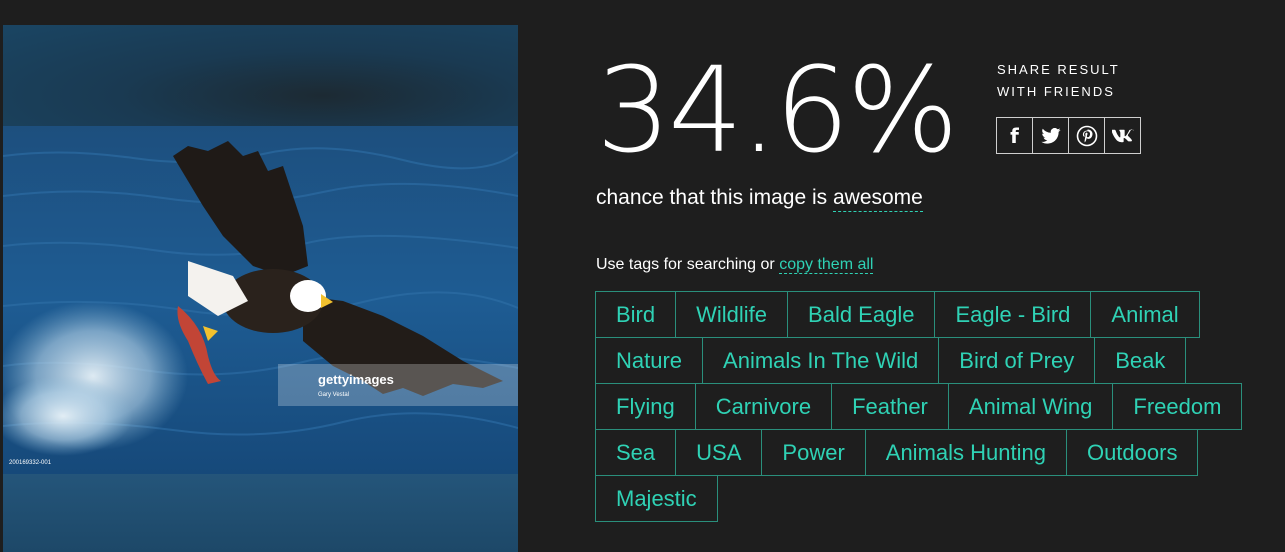  I want to click on tag-bird-of-prey: Bird of Prey, so click(1017, 360).